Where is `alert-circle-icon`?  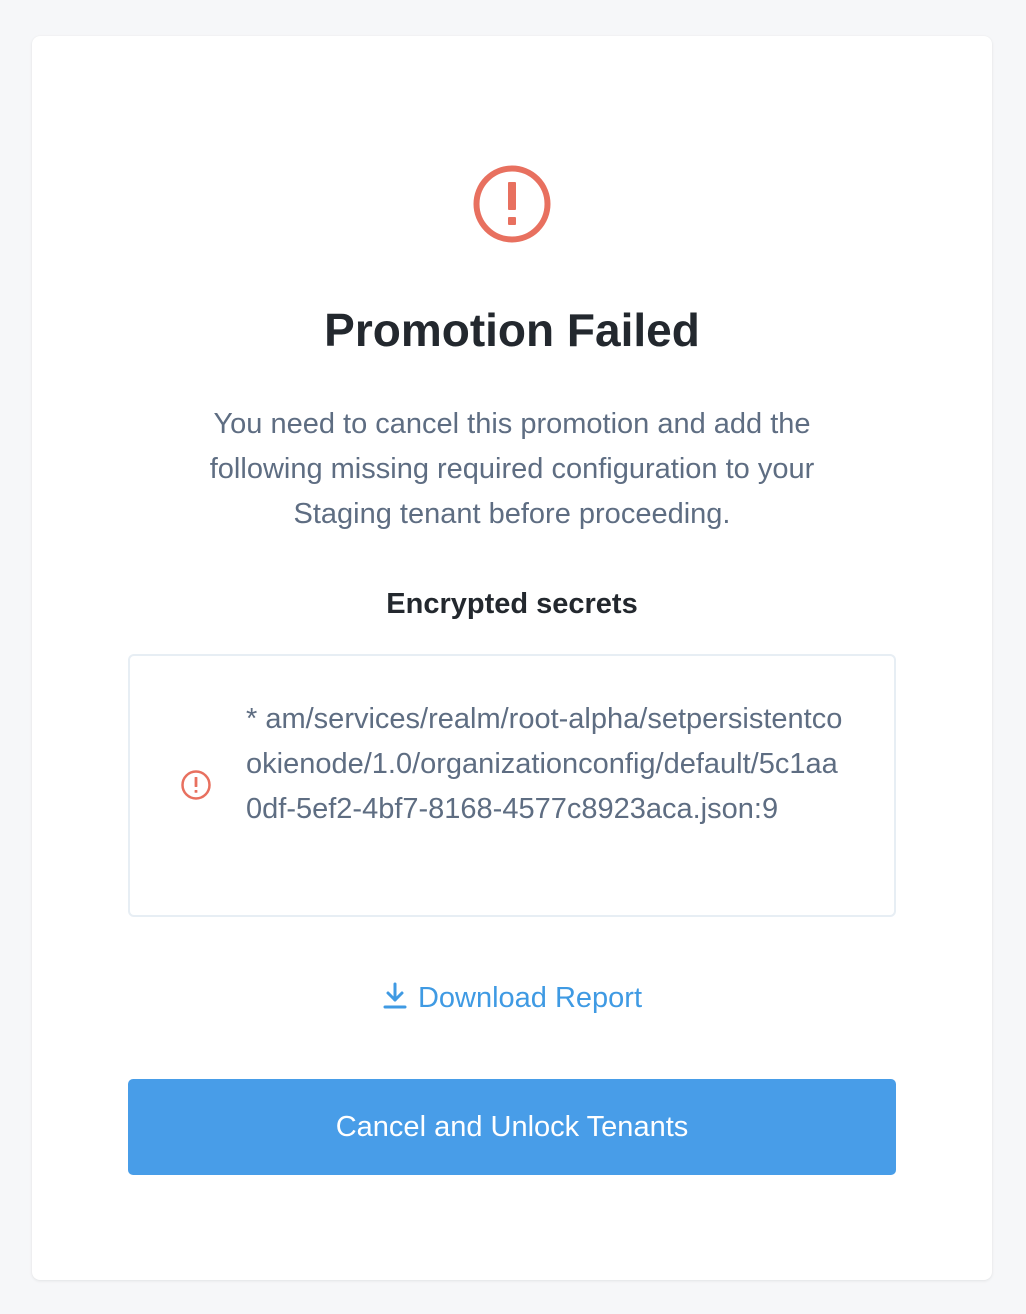 alert-circle-icon is located at coordinates (512, 204).